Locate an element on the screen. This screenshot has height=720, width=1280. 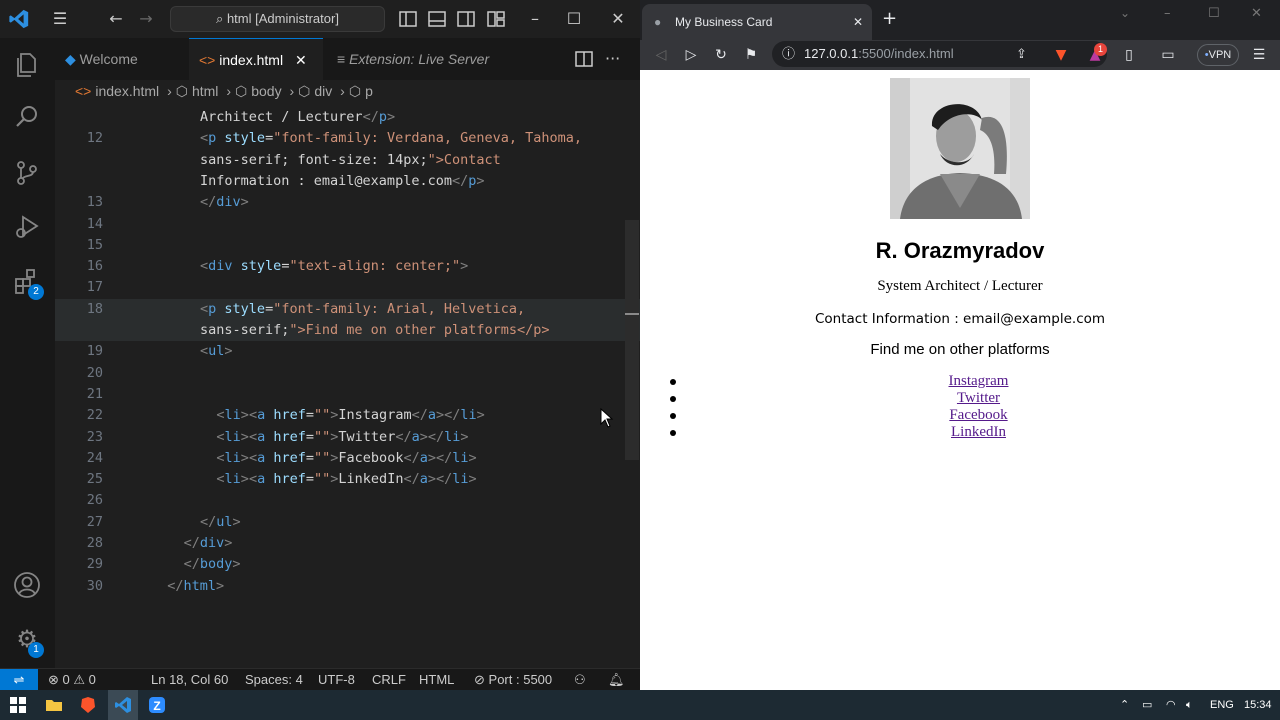
breadcrumb-item: p is located at coordinates (369, 91).